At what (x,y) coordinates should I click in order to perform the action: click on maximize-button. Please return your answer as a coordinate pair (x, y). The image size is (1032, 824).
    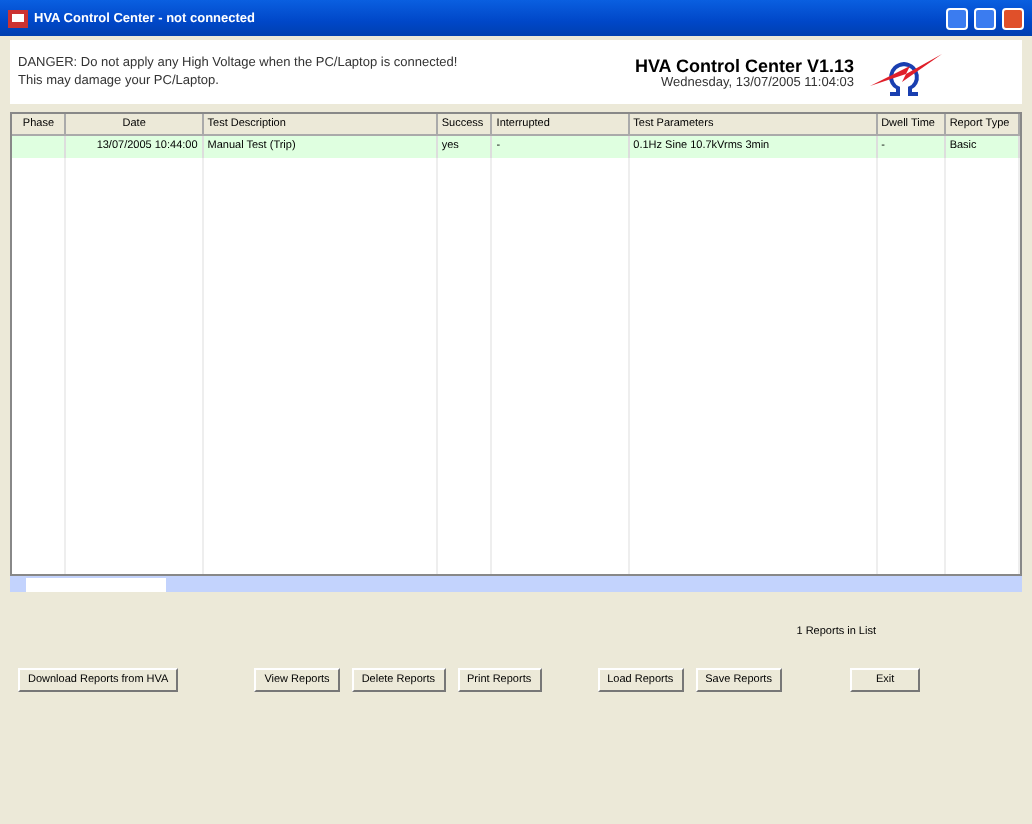
    Looking at the image, I should click on (985, 18).